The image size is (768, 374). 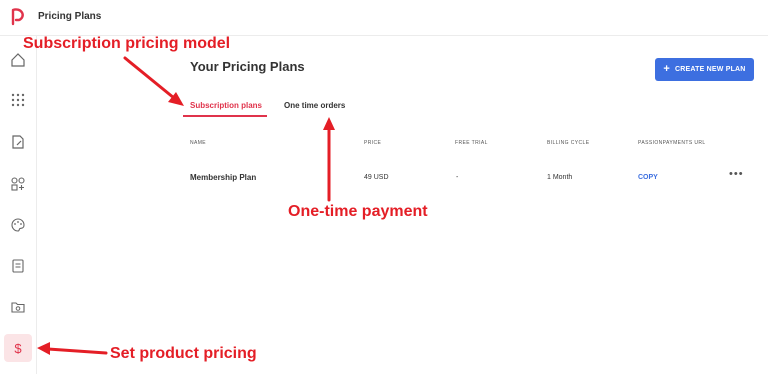 I want to click on active-tab-indicator, so click(x=225, y=116).